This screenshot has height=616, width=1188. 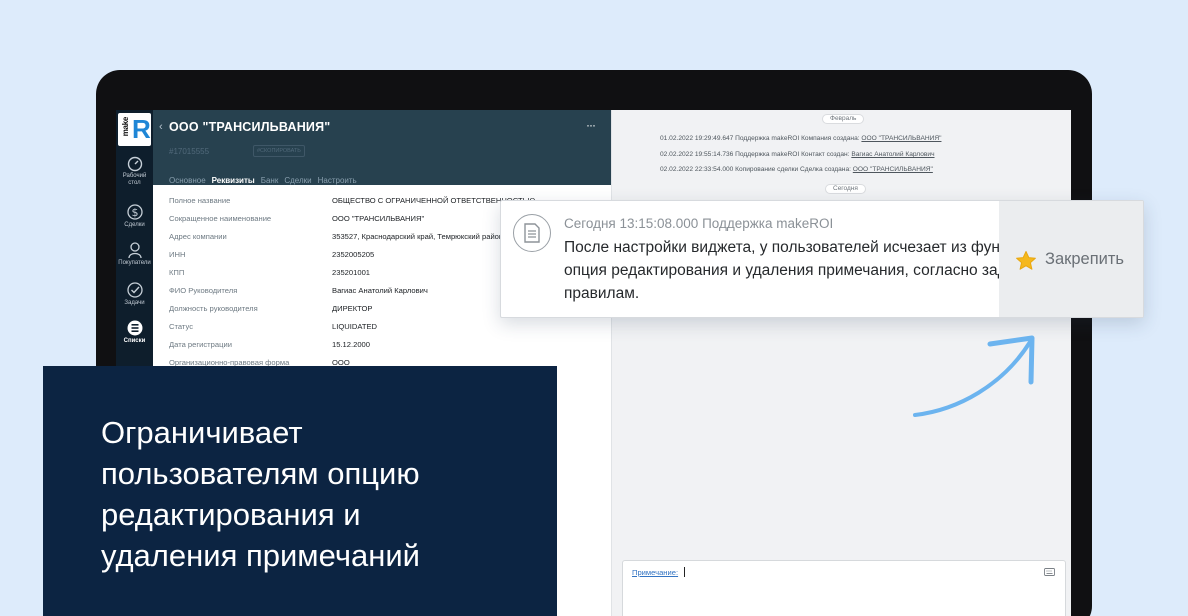 I want to click on note-label-colon: :, so click(x=677, y=572).